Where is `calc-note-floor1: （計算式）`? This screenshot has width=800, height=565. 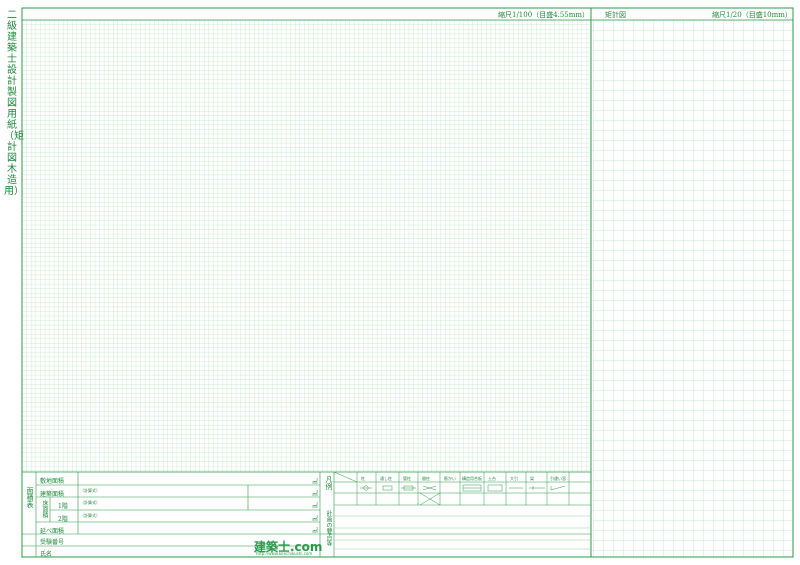 calc-note-floor1: （計算式） is located at coordinates (90, 502).